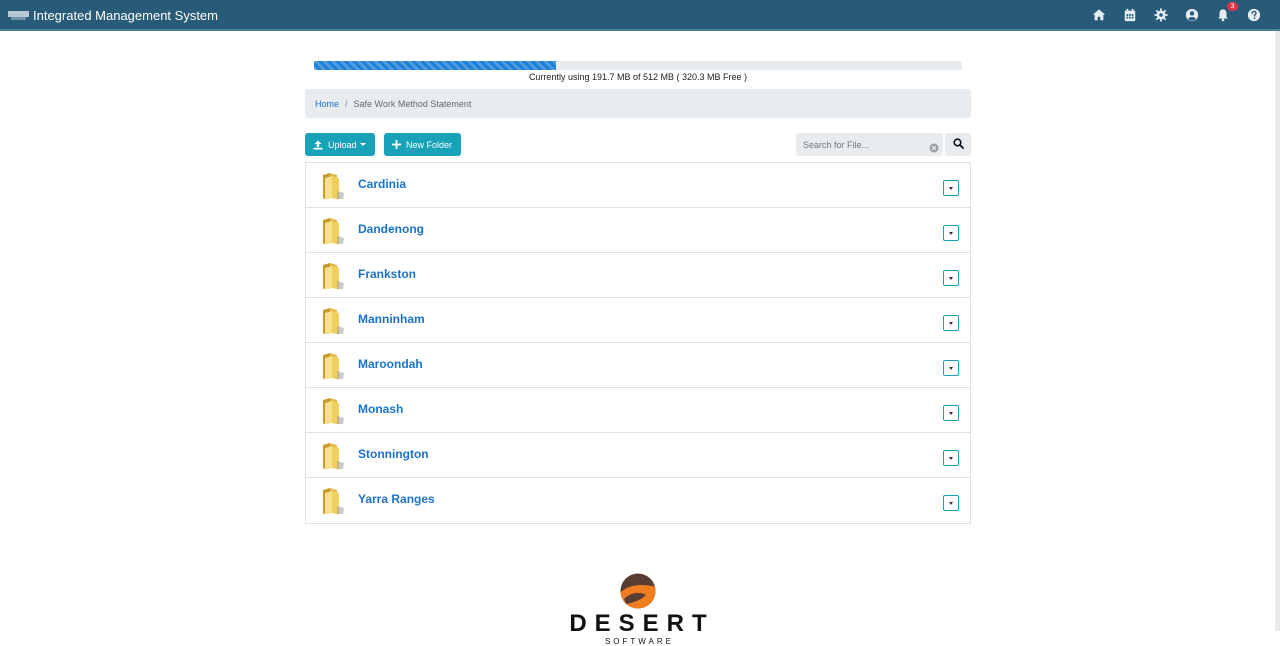 This screenshot has height=646, width=1280. I want to click on breadcrumb: Home / Safe Work Method Statement, so click(638, 103).